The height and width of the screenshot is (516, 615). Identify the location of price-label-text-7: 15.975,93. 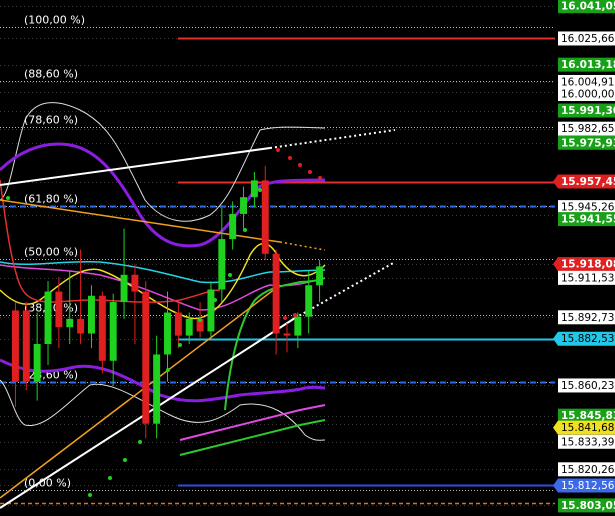
(588, 143).